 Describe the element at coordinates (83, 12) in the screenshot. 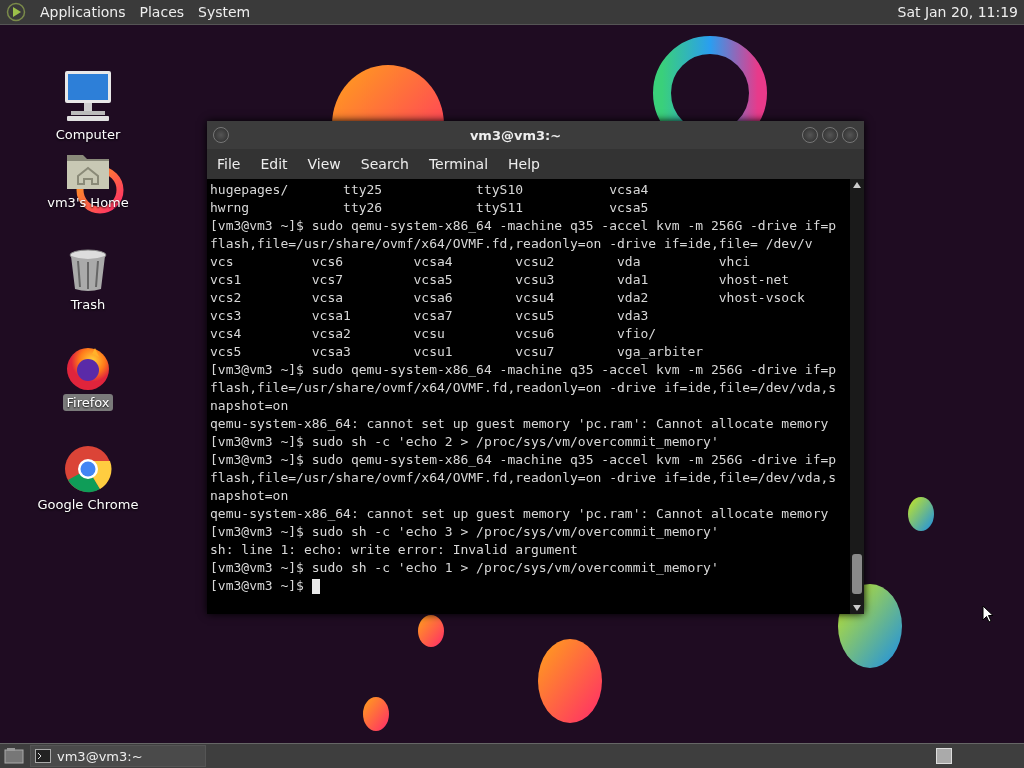

I see `panel-menu: Applications` at that location.